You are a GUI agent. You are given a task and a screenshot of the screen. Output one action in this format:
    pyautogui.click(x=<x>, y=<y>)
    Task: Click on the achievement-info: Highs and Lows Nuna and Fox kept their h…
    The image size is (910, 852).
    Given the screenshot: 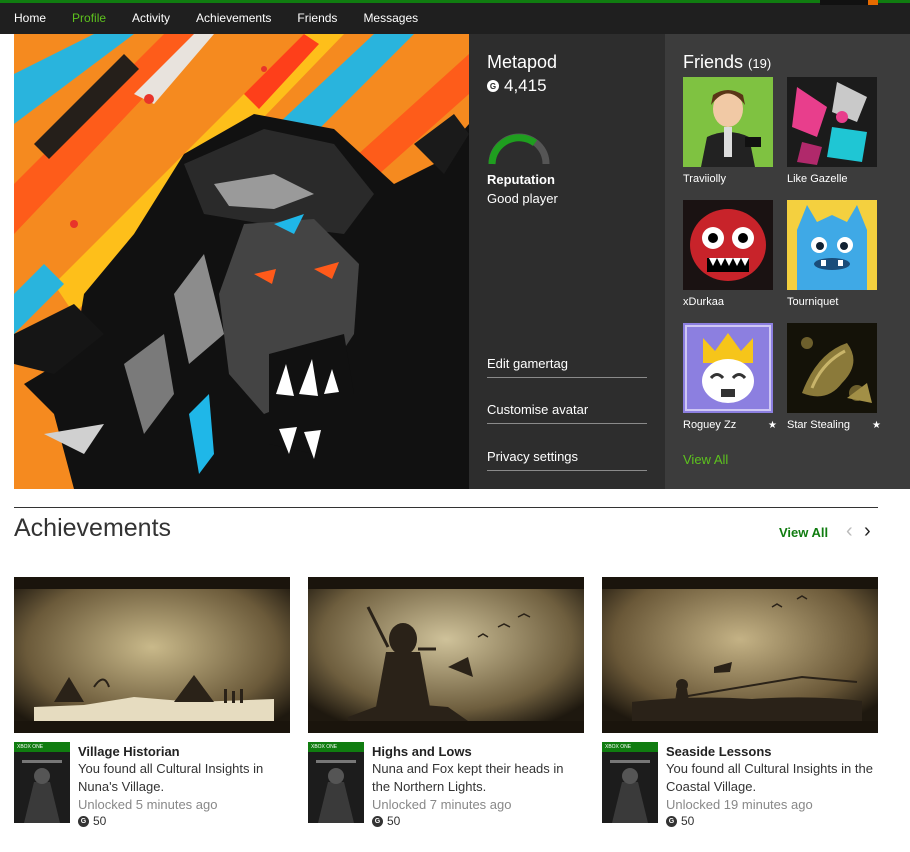 What is the action you would take?
    pyautogui.click(x=478, y=786)
    